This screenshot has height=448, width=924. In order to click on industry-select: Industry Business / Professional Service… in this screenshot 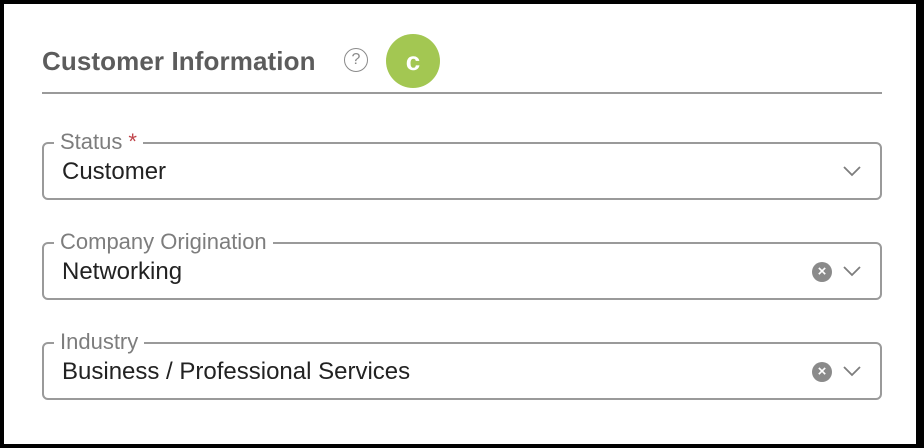, I will do `click(462, 364)`.